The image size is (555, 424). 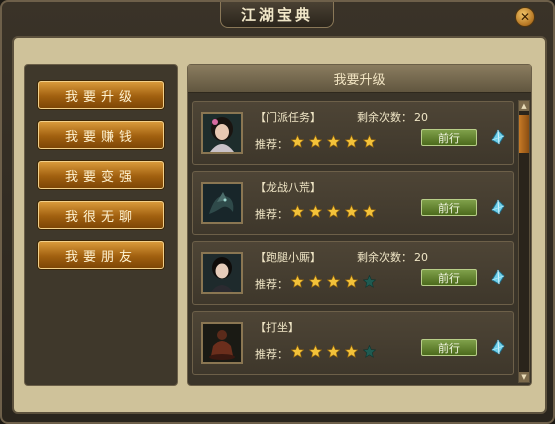 I want to click on task-name: 【龙战八荒】, so click(x=288, y=187).